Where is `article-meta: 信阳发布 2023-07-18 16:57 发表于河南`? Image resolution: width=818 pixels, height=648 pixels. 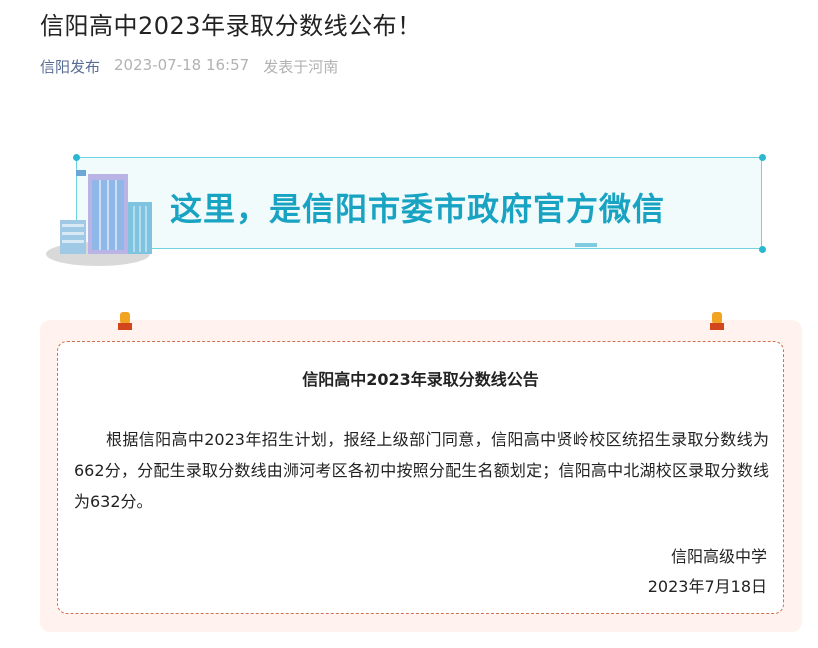 article-meta: 信阳发布 2023-07-18 16:57 发表于河南 is located at coordinates (189, 66).